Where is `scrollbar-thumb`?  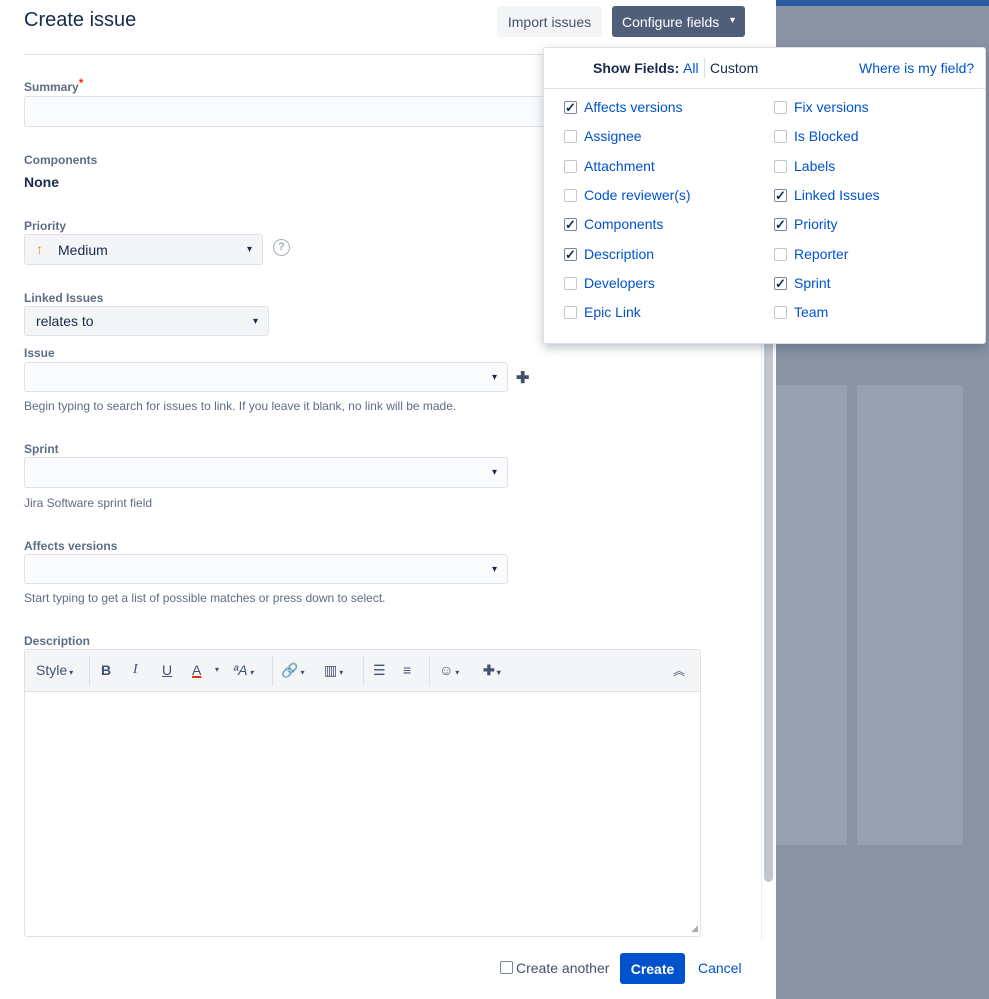 scrollbar-thumb is located at coordinates (768, 606).